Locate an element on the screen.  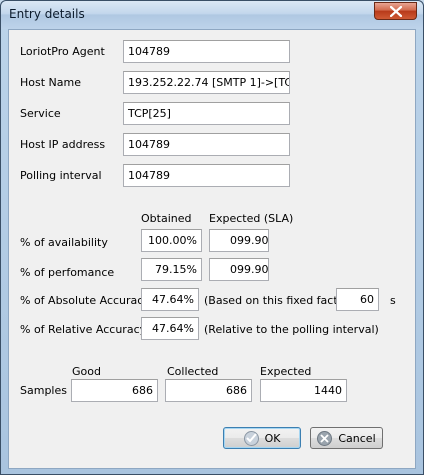
good-header: Good is located at coordinates (86, 371).